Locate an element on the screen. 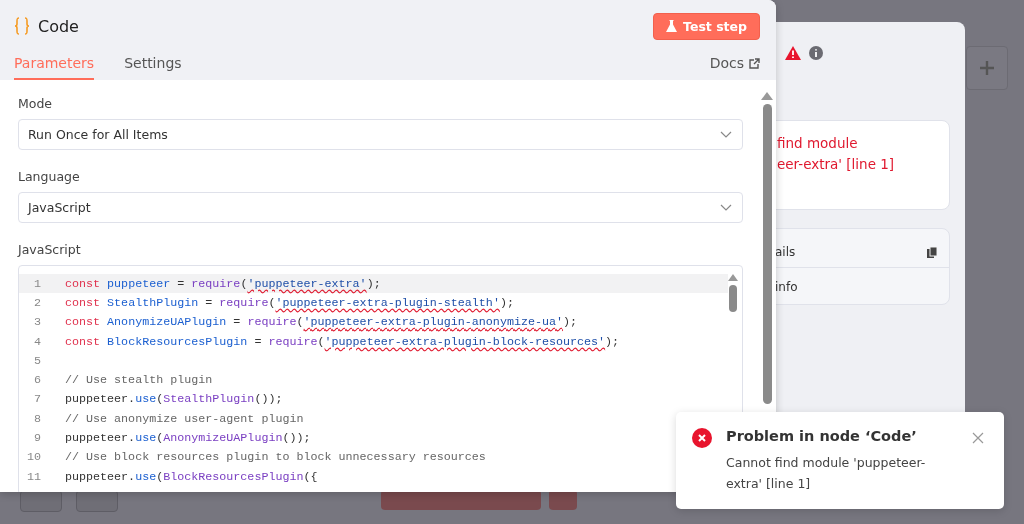 The image size is (1024, 524). line-number: 4 is located at coordinates (37, 341).